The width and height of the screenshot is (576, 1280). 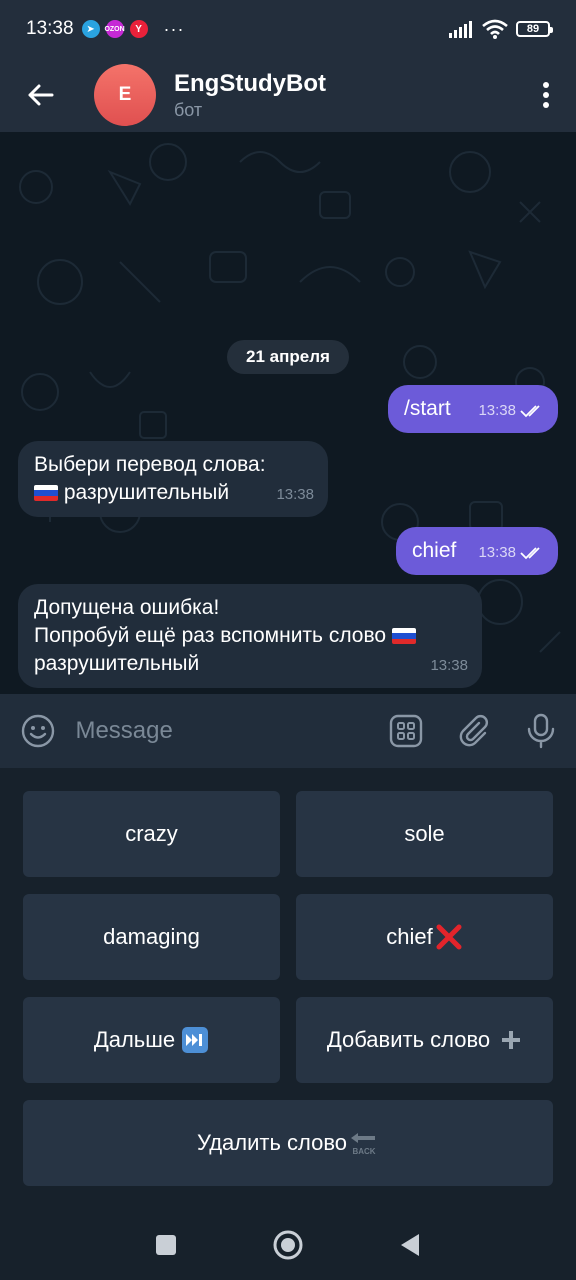 I want to click on more-options-button, so click(x=546, y=95).